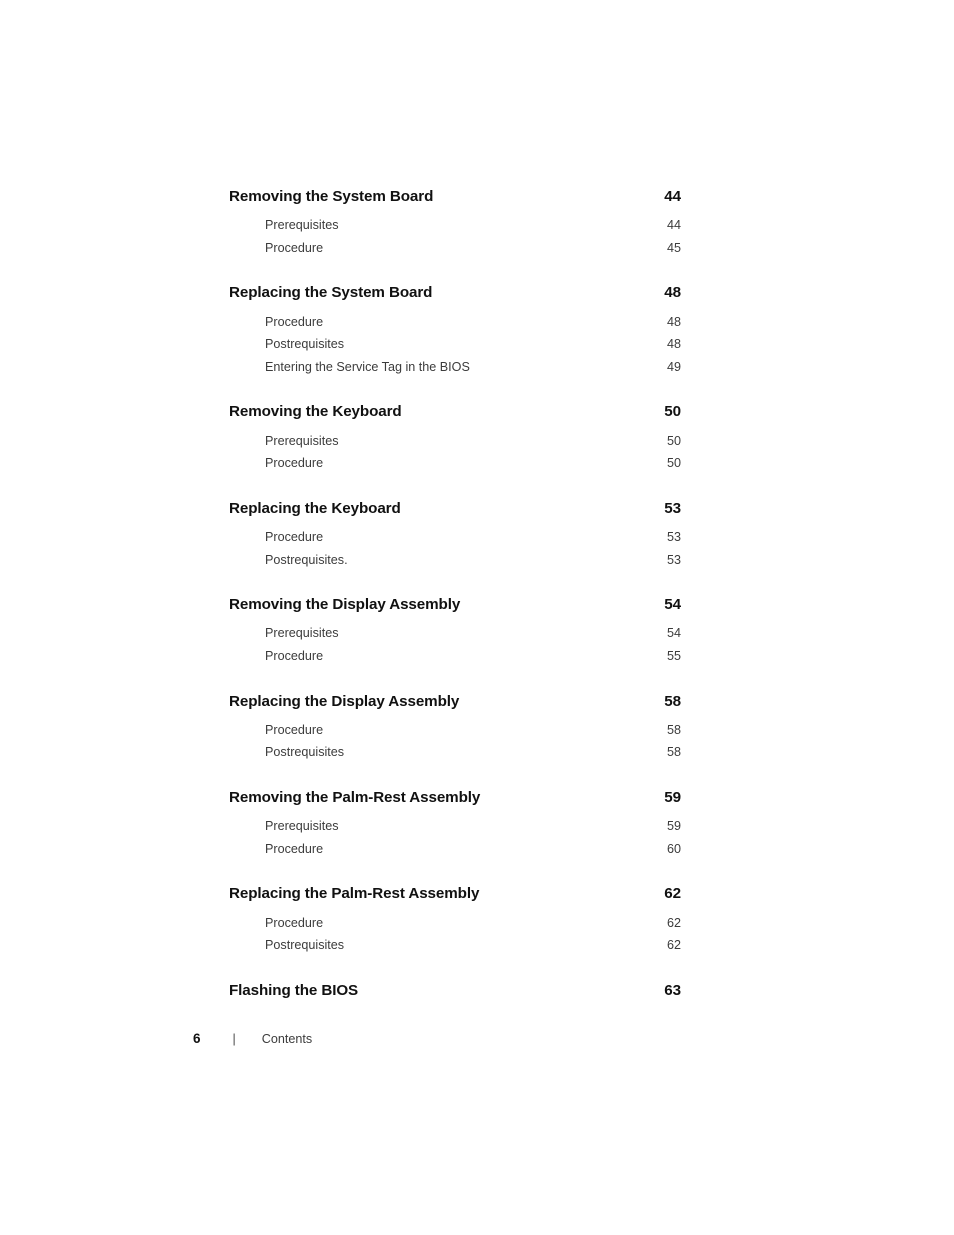 The width and height of the screenshot is (954, 1235). What do you see at coordinates (455, 644) in the screenshot?
I see `toc-subentry-list: Prerequisites 54 Procedure 55` at bounding box center [455, 644].